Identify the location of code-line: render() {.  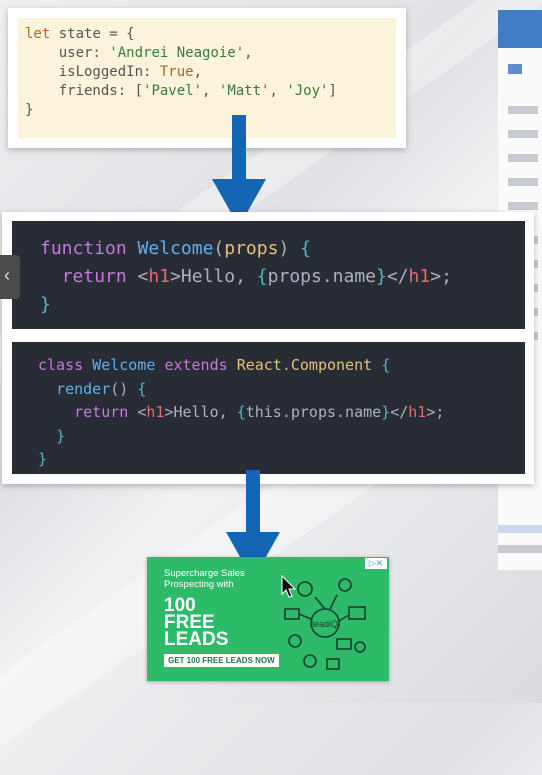
(101, 388).